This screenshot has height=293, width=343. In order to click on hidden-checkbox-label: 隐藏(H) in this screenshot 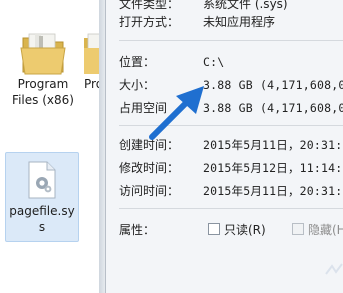, I will do `click(325, 230)`.